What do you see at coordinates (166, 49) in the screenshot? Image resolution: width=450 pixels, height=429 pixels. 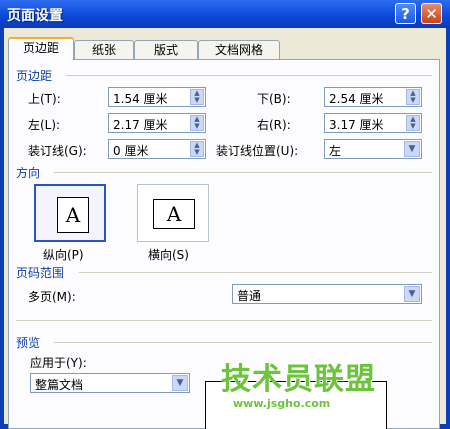 I see `tab-layout: 版式` at bounding box center [166, 49].